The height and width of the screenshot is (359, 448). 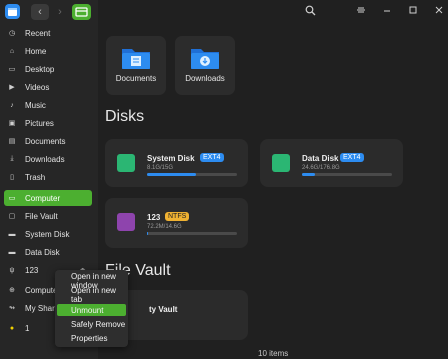 I want to click on sidebar-item-documents: ▤ Documents, so click(x=48, y=141).